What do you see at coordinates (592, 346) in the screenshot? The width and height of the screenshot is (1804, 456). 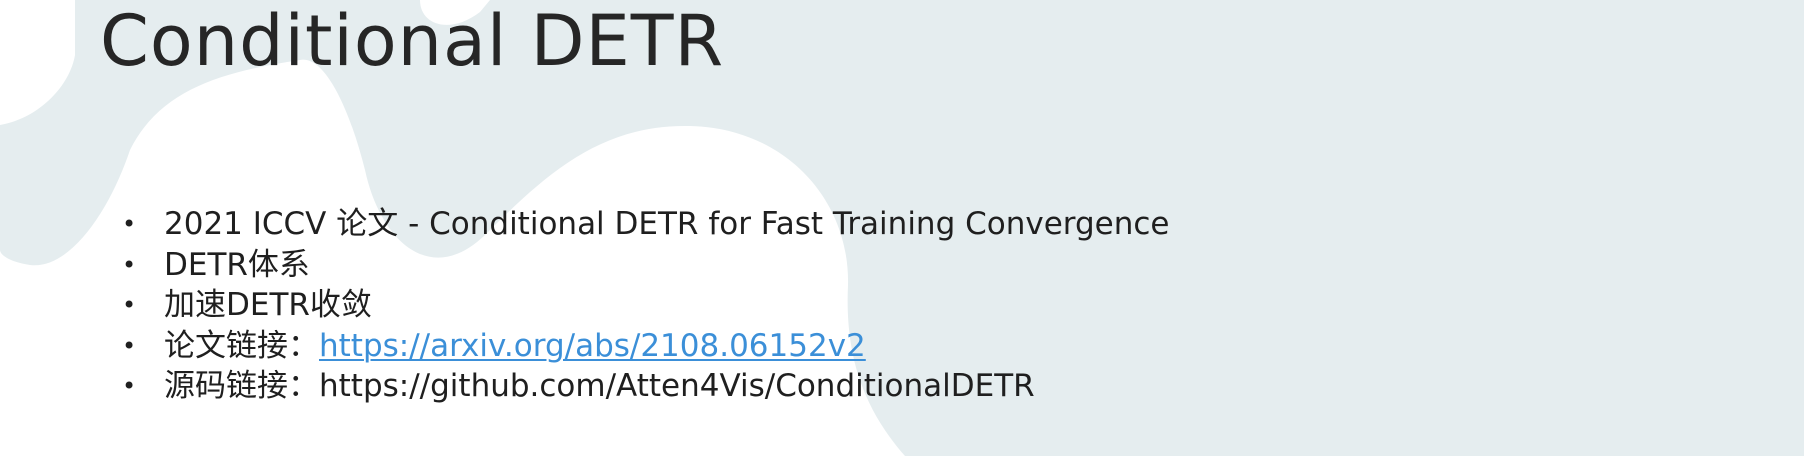 I see `paper-link: https://arxiv.org/abs/2108.06152v2` at bounding box center [592, 346].